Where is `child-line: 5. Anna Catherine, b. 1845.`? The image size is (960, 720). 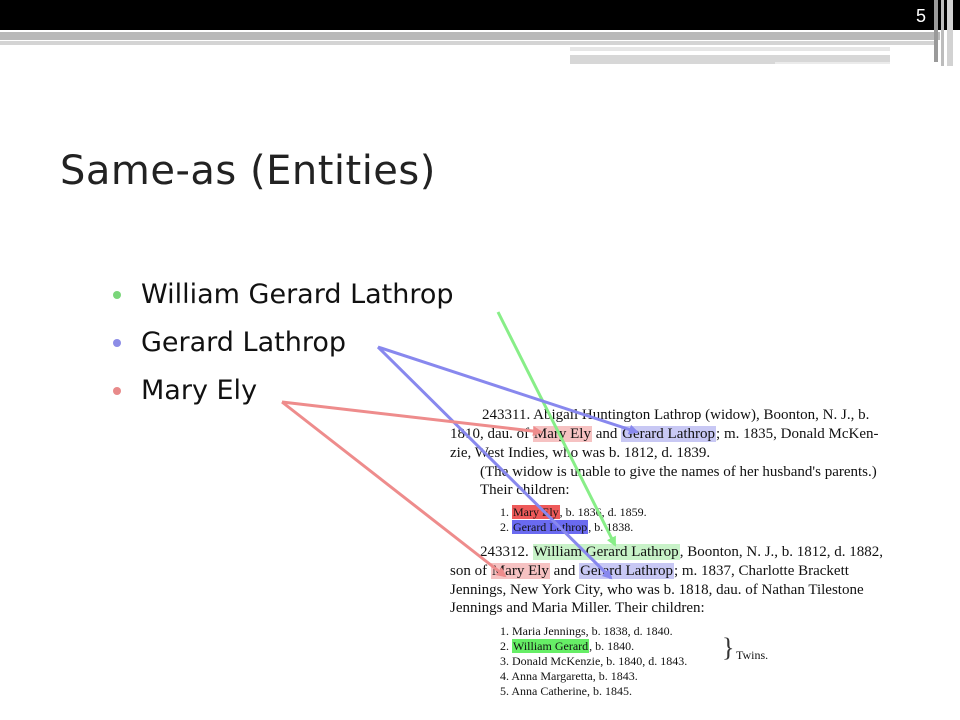
child-line: 5. Anna Catherine, b. 1845. is located at coordinates (566, 691).